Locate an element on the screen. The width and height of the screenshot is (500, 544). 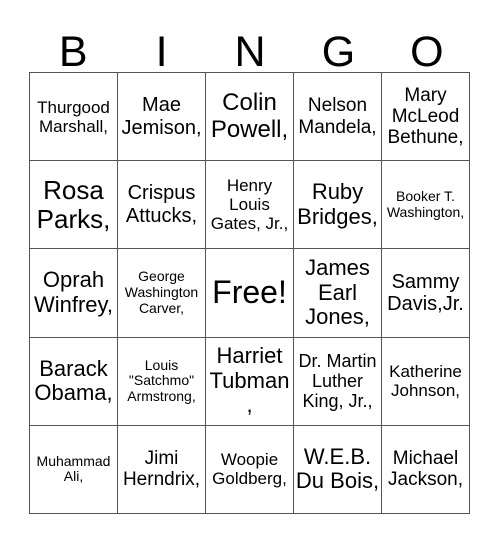
card-cell: Crispus Attucks, is located at coordinates (161, 205).